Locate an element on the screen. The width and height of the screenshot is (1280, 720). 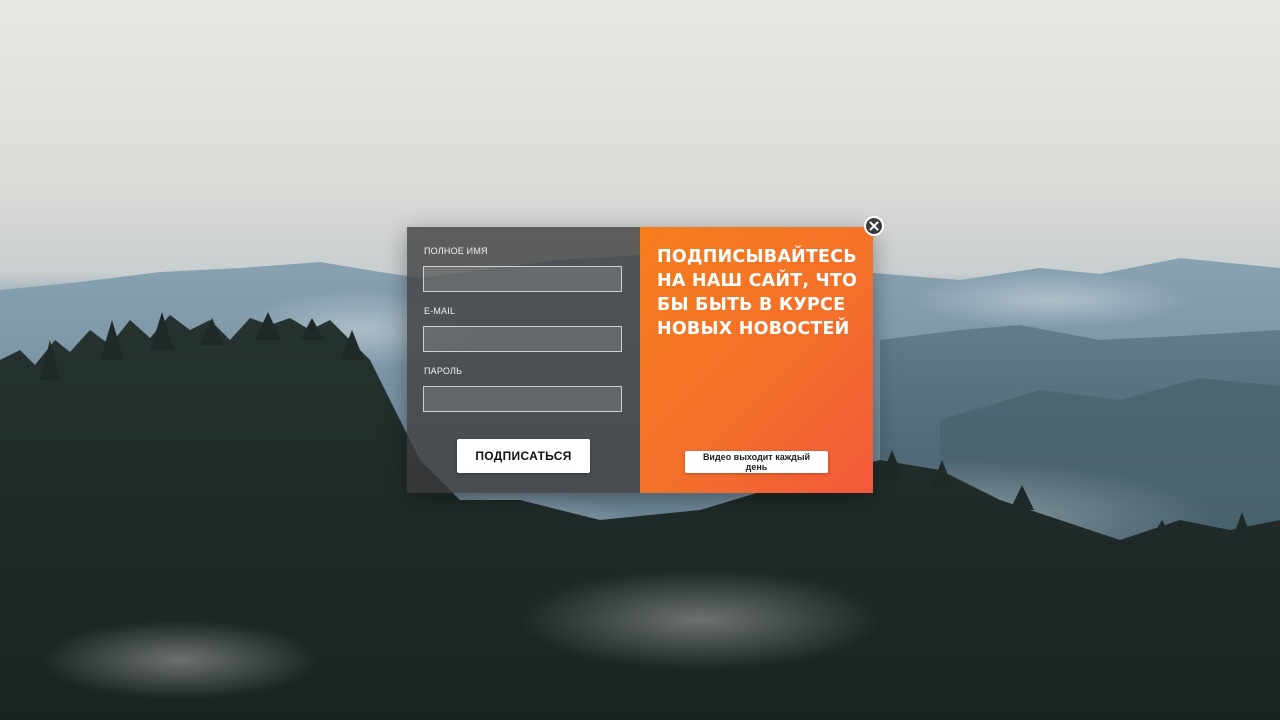
daily-video-button: Видео выходит каждый день is located at coordinates (756, 462).